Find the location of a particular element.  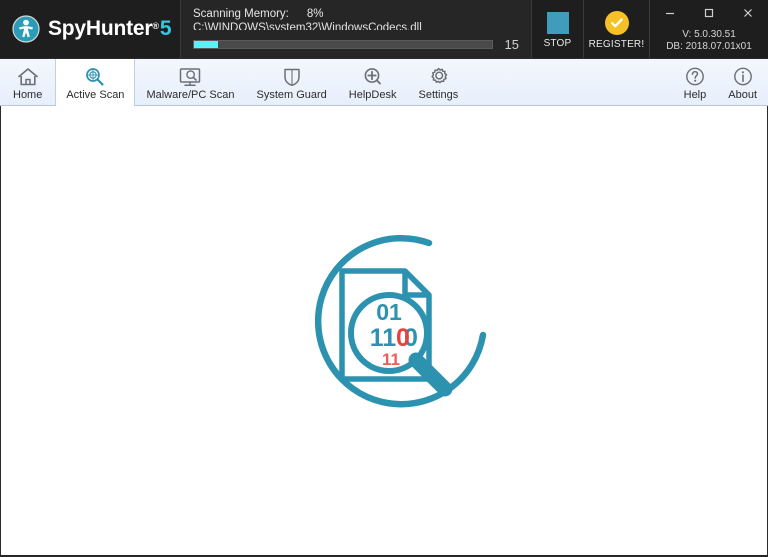

nav-item-system-guard: System Guard is located at coordinates (291, 82).